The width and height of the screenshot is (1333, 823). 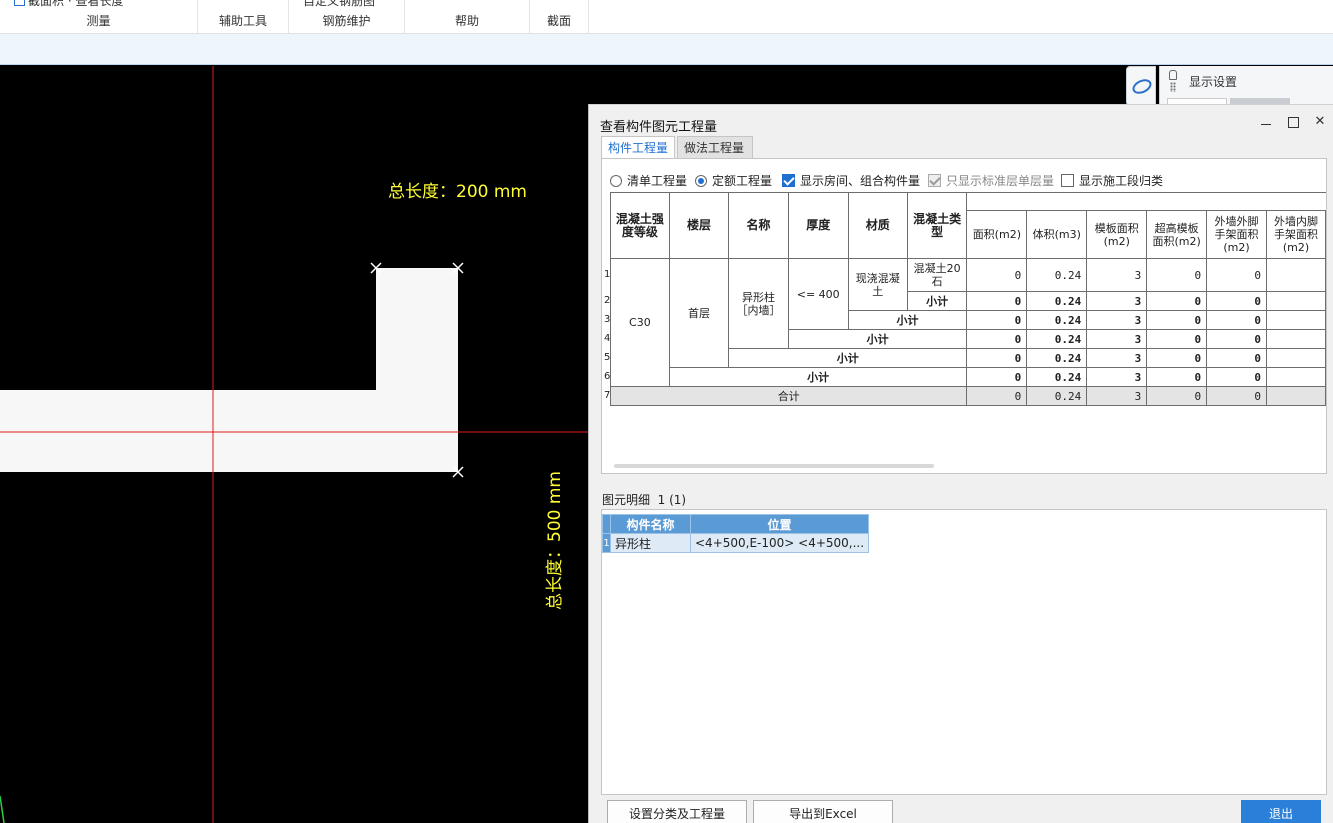 What do you see at coordinates (818, 294) in the screenshot?
I see `cell-thickness: <= 400` at bounding box center [818, 294].